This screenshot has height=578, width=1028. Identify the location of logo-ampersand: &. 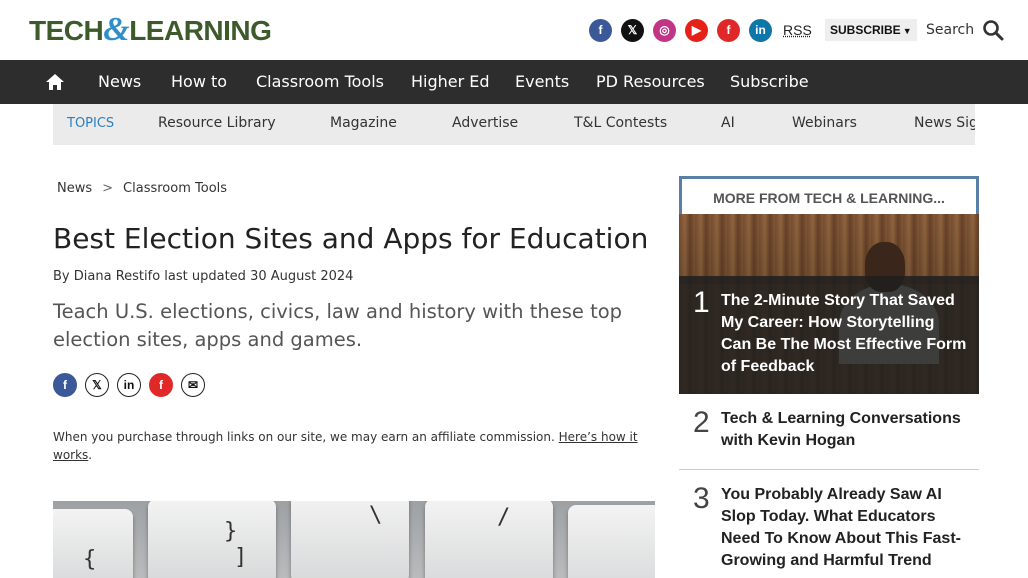
(116, 29).